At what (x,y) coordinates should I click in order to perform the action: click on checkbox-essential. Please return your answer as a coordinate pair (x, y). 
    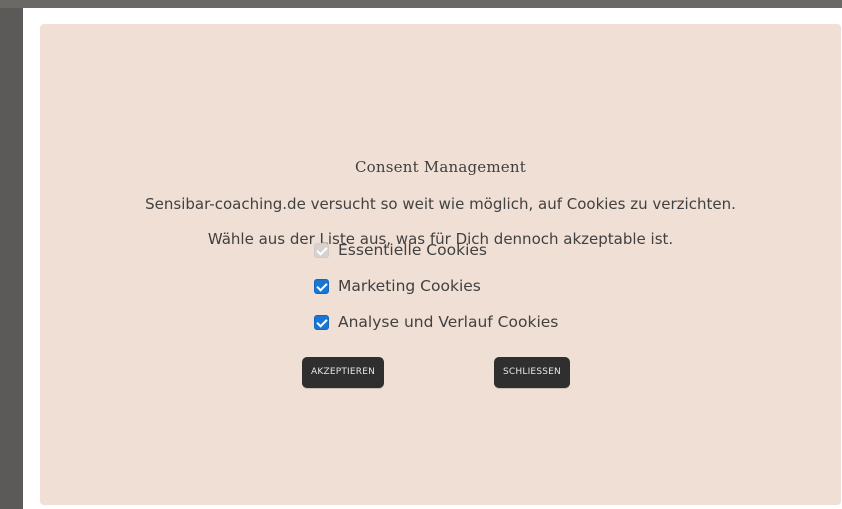
    Looking at the image, I should click on (321, 250).